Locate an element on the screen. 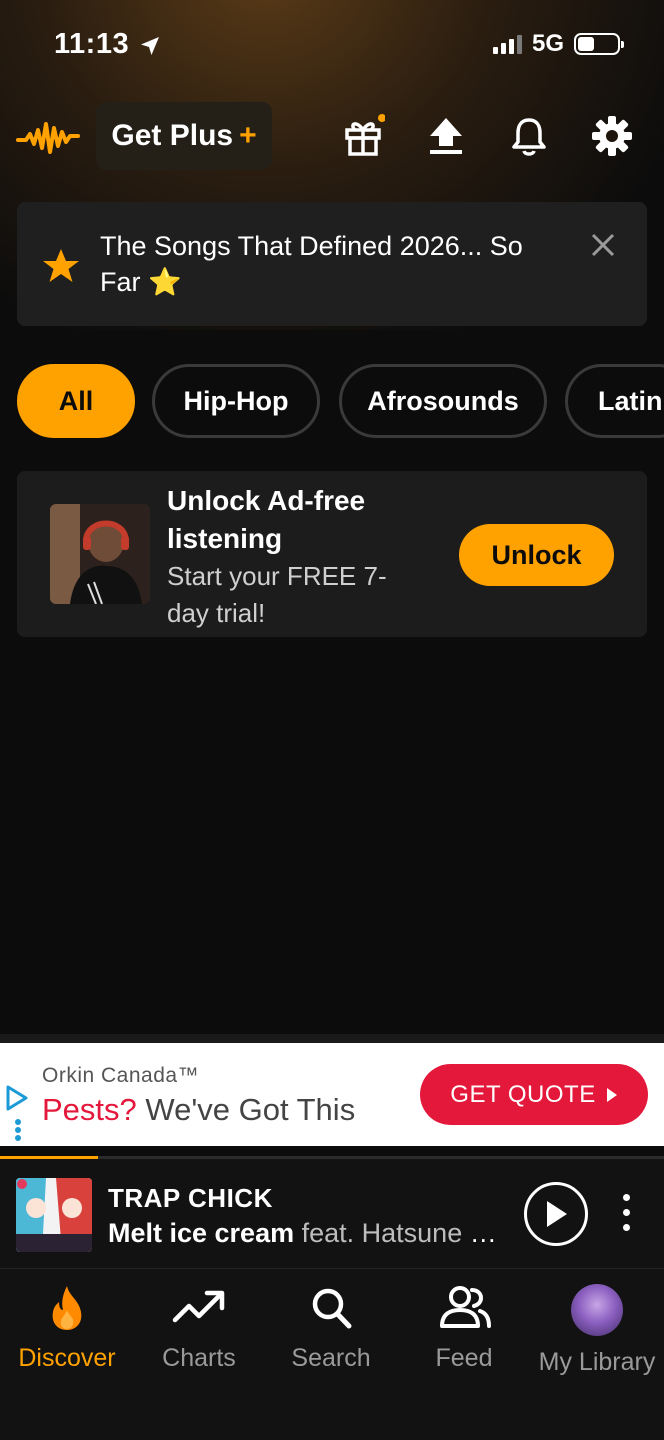  unlock-button: Unlock is located at coordinates (536, 555).